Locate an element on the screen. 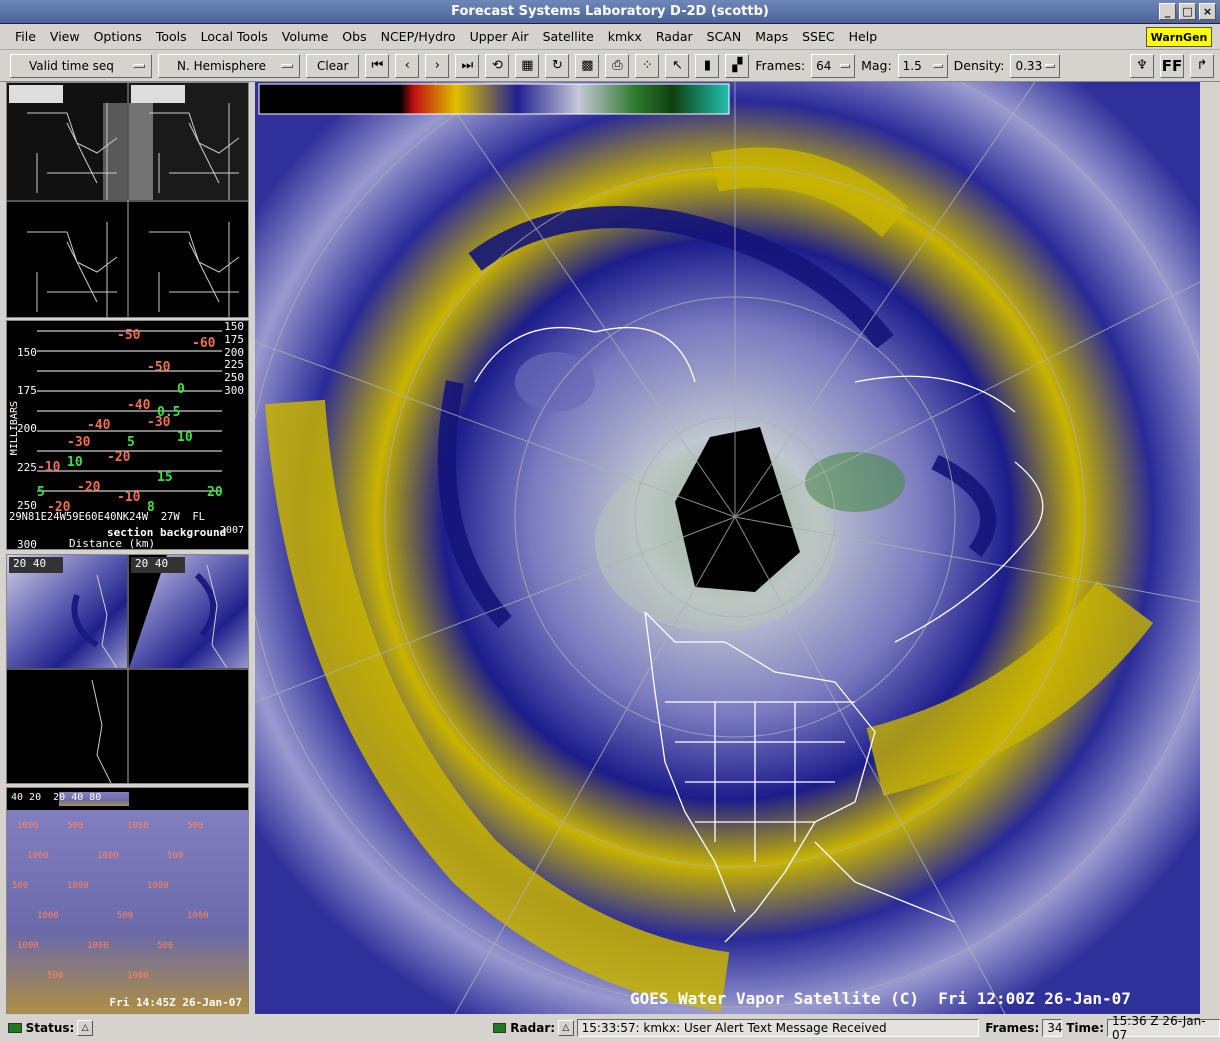 This screenshot has width=1220, height=1041. menu-radar: Radar is located at coordinates (674, 36).